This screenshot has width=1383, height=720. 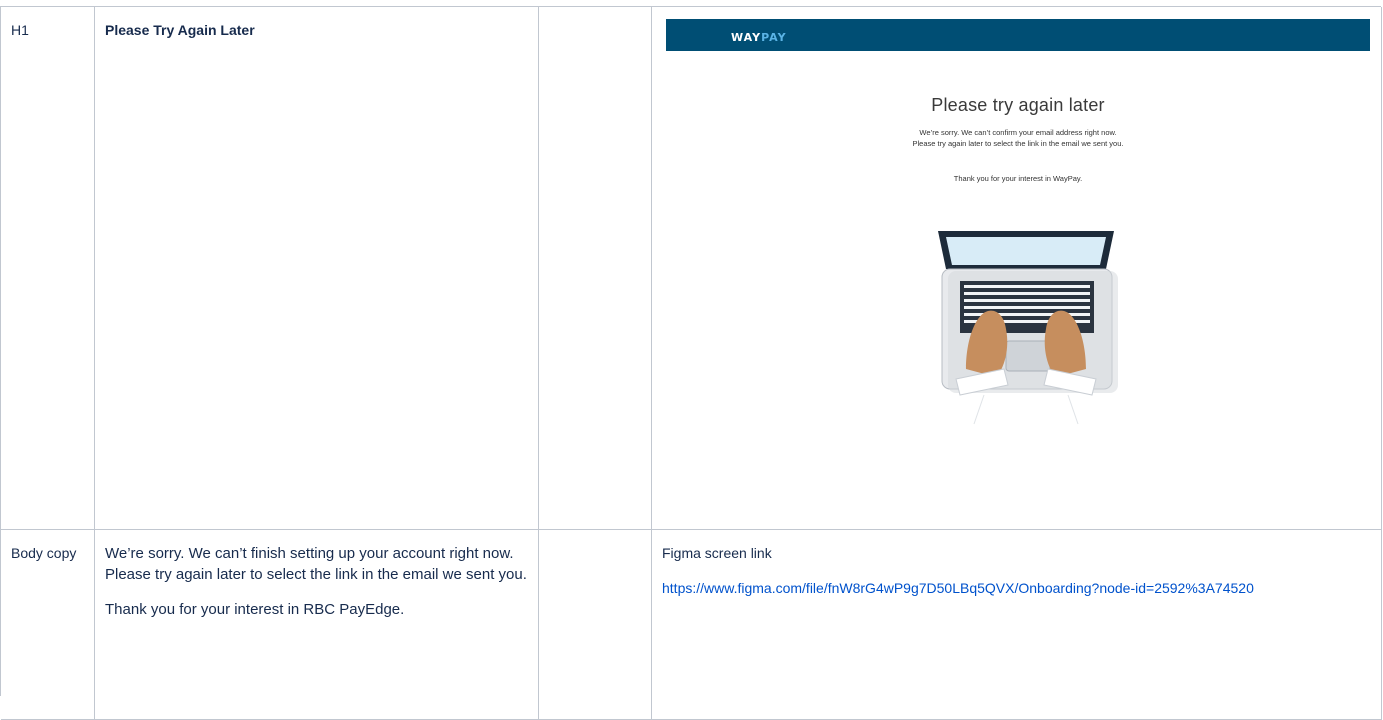 What do you see at coordinates (759, 37) in the screenshot?
I see `waypay-logo: WAYPAY` at bounding box center [759, 37].